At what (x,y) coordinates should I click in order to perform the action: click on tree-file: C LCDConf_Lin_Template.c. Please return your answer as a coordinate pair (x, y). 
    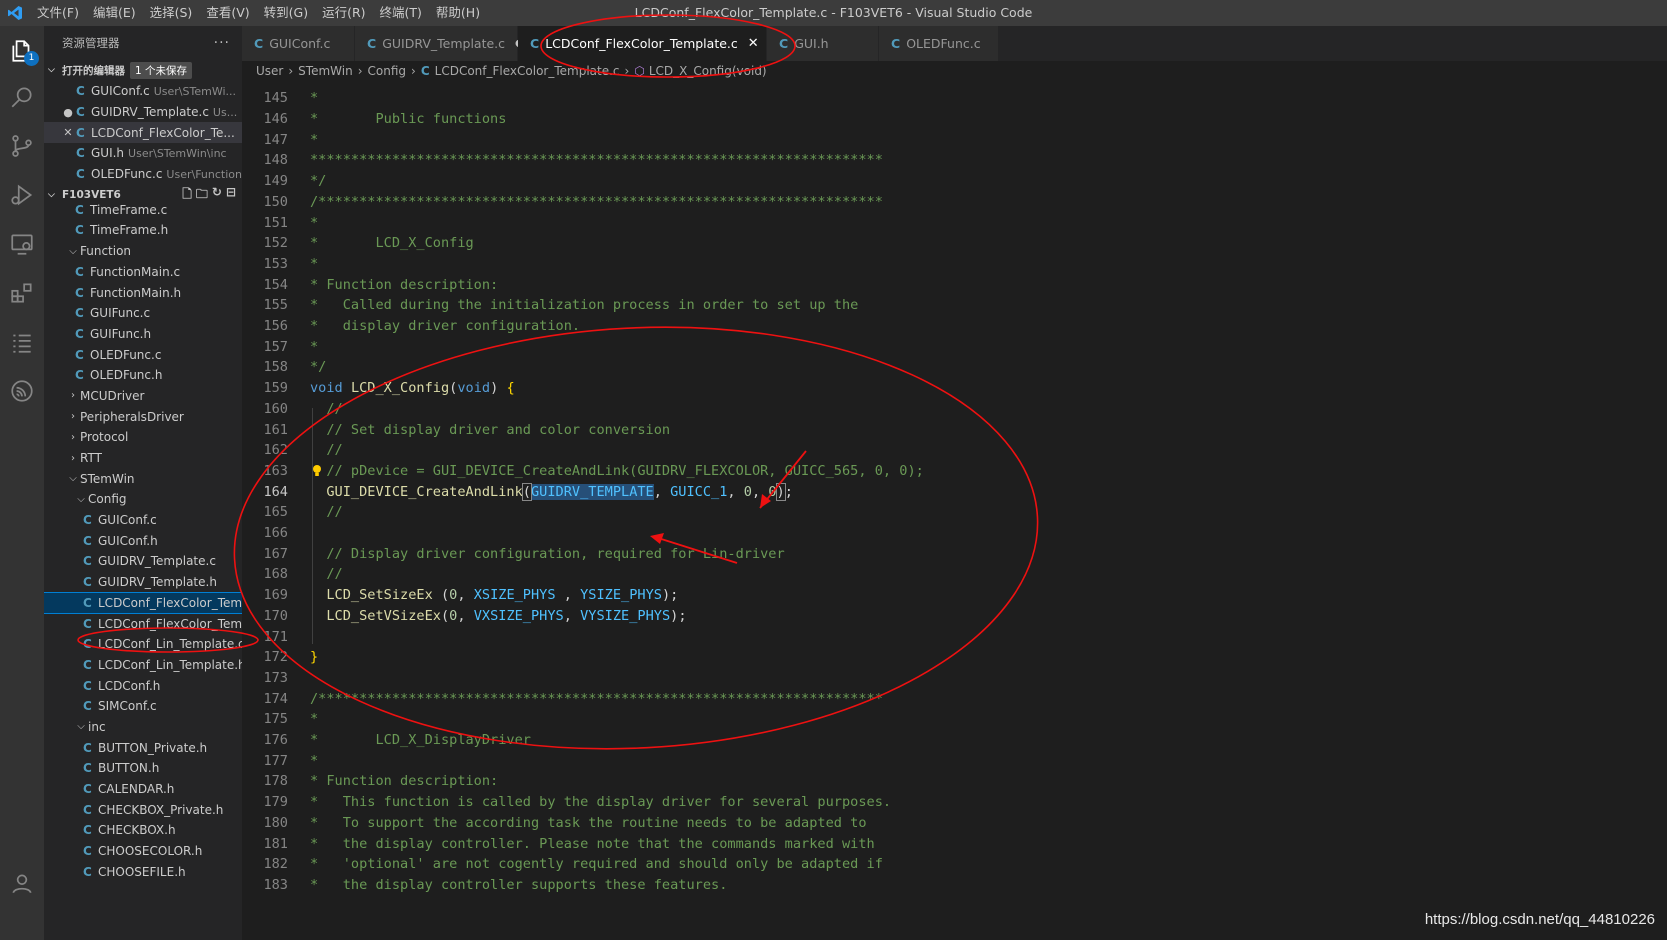
    Looking at the image, I should click on (143, 644).